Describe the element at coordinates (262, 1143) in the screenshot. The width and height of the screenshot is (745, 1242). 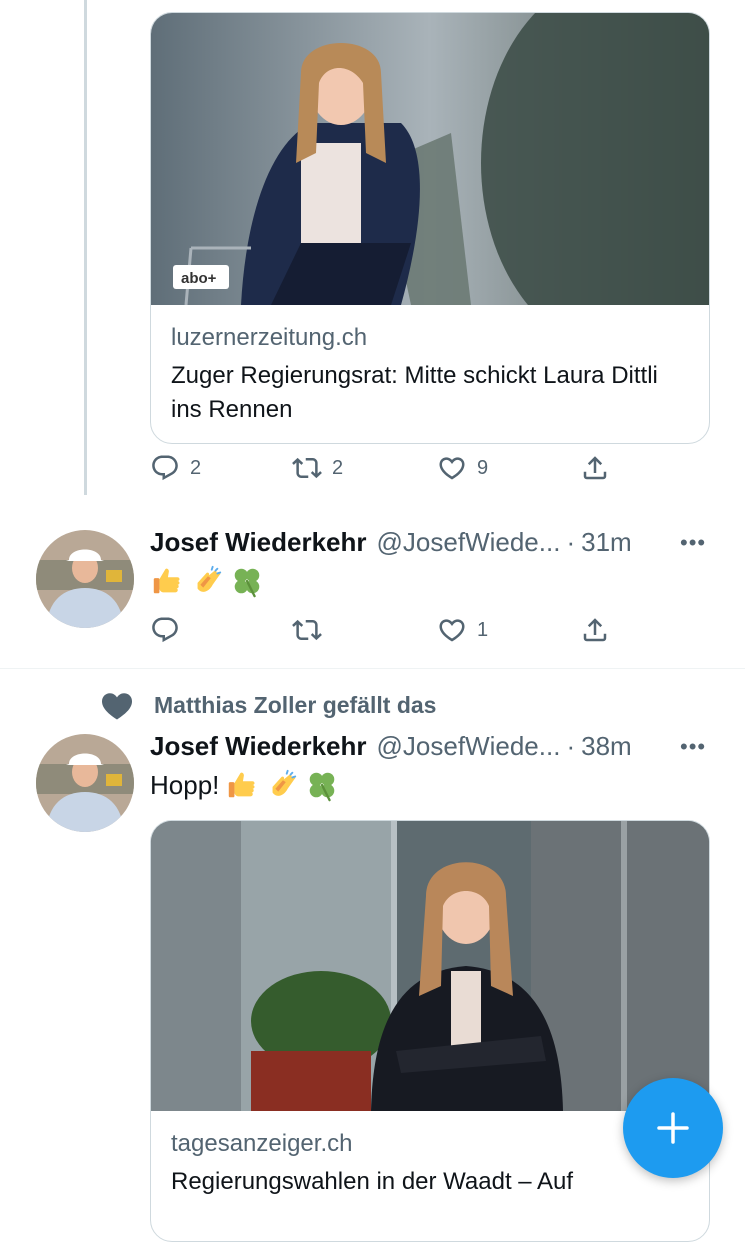
I see `card-domain: tagesanzeiger.ch` at that location.